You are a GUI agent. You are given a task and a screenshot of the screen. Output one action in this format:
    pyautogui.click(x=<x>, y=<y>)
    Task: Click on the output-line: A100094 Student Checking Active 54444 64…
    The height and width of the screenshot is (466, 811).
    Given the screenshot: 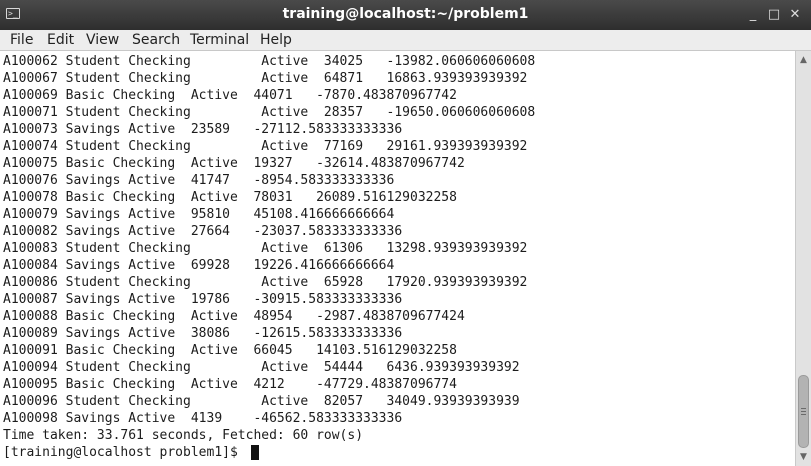 What is the action you would take?
    pyautogui.click(x=261, y=367)
    